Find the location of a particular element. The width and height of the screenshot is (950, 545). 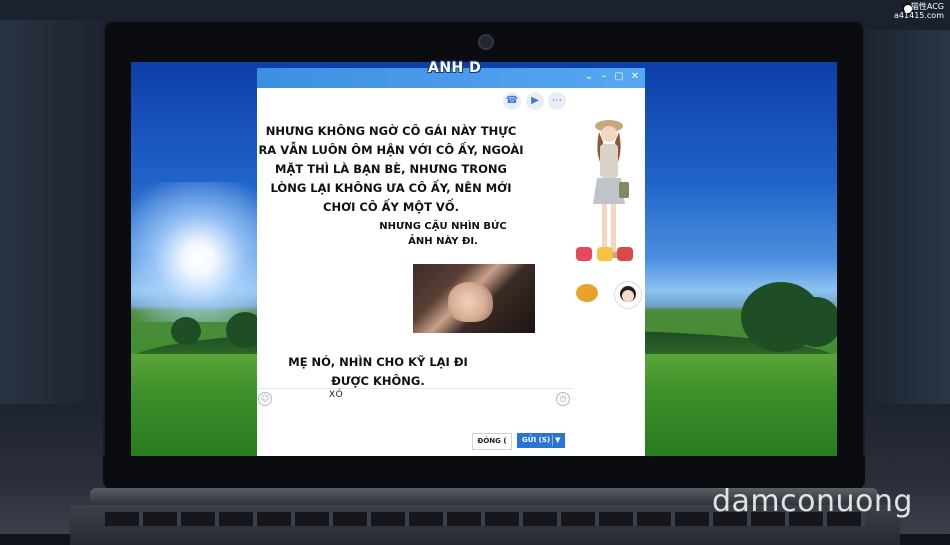

chat-message: NHƯNG CẬU NHÌN BỨC ẢNH NÀY ĐI. is located at coordinates (443, 234).